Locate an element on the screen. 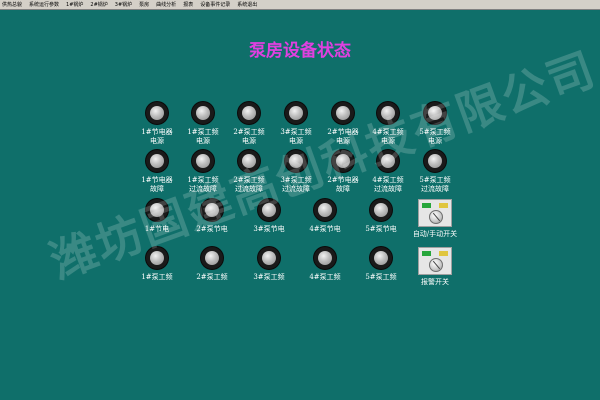 This screenshot has width=600, height=400. lamp-label: 5#泵工频 电源 is located at coordinates (435, 136).